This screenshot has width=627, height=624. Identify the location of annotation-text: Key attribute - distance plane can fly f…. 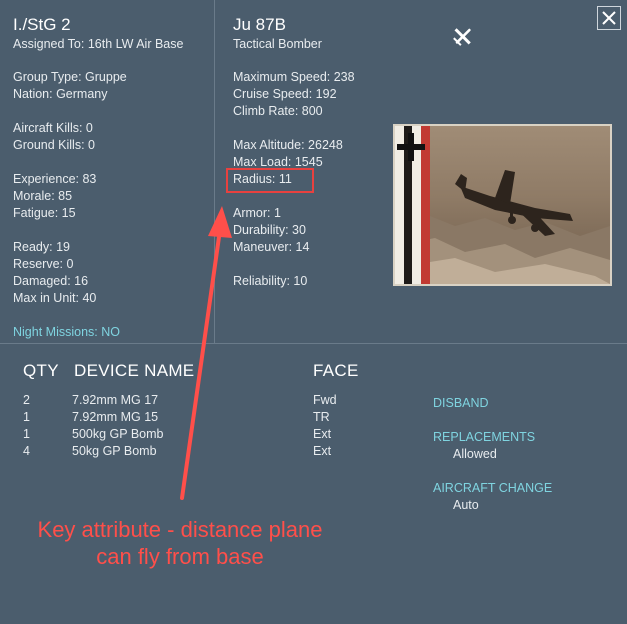
(180, 543).